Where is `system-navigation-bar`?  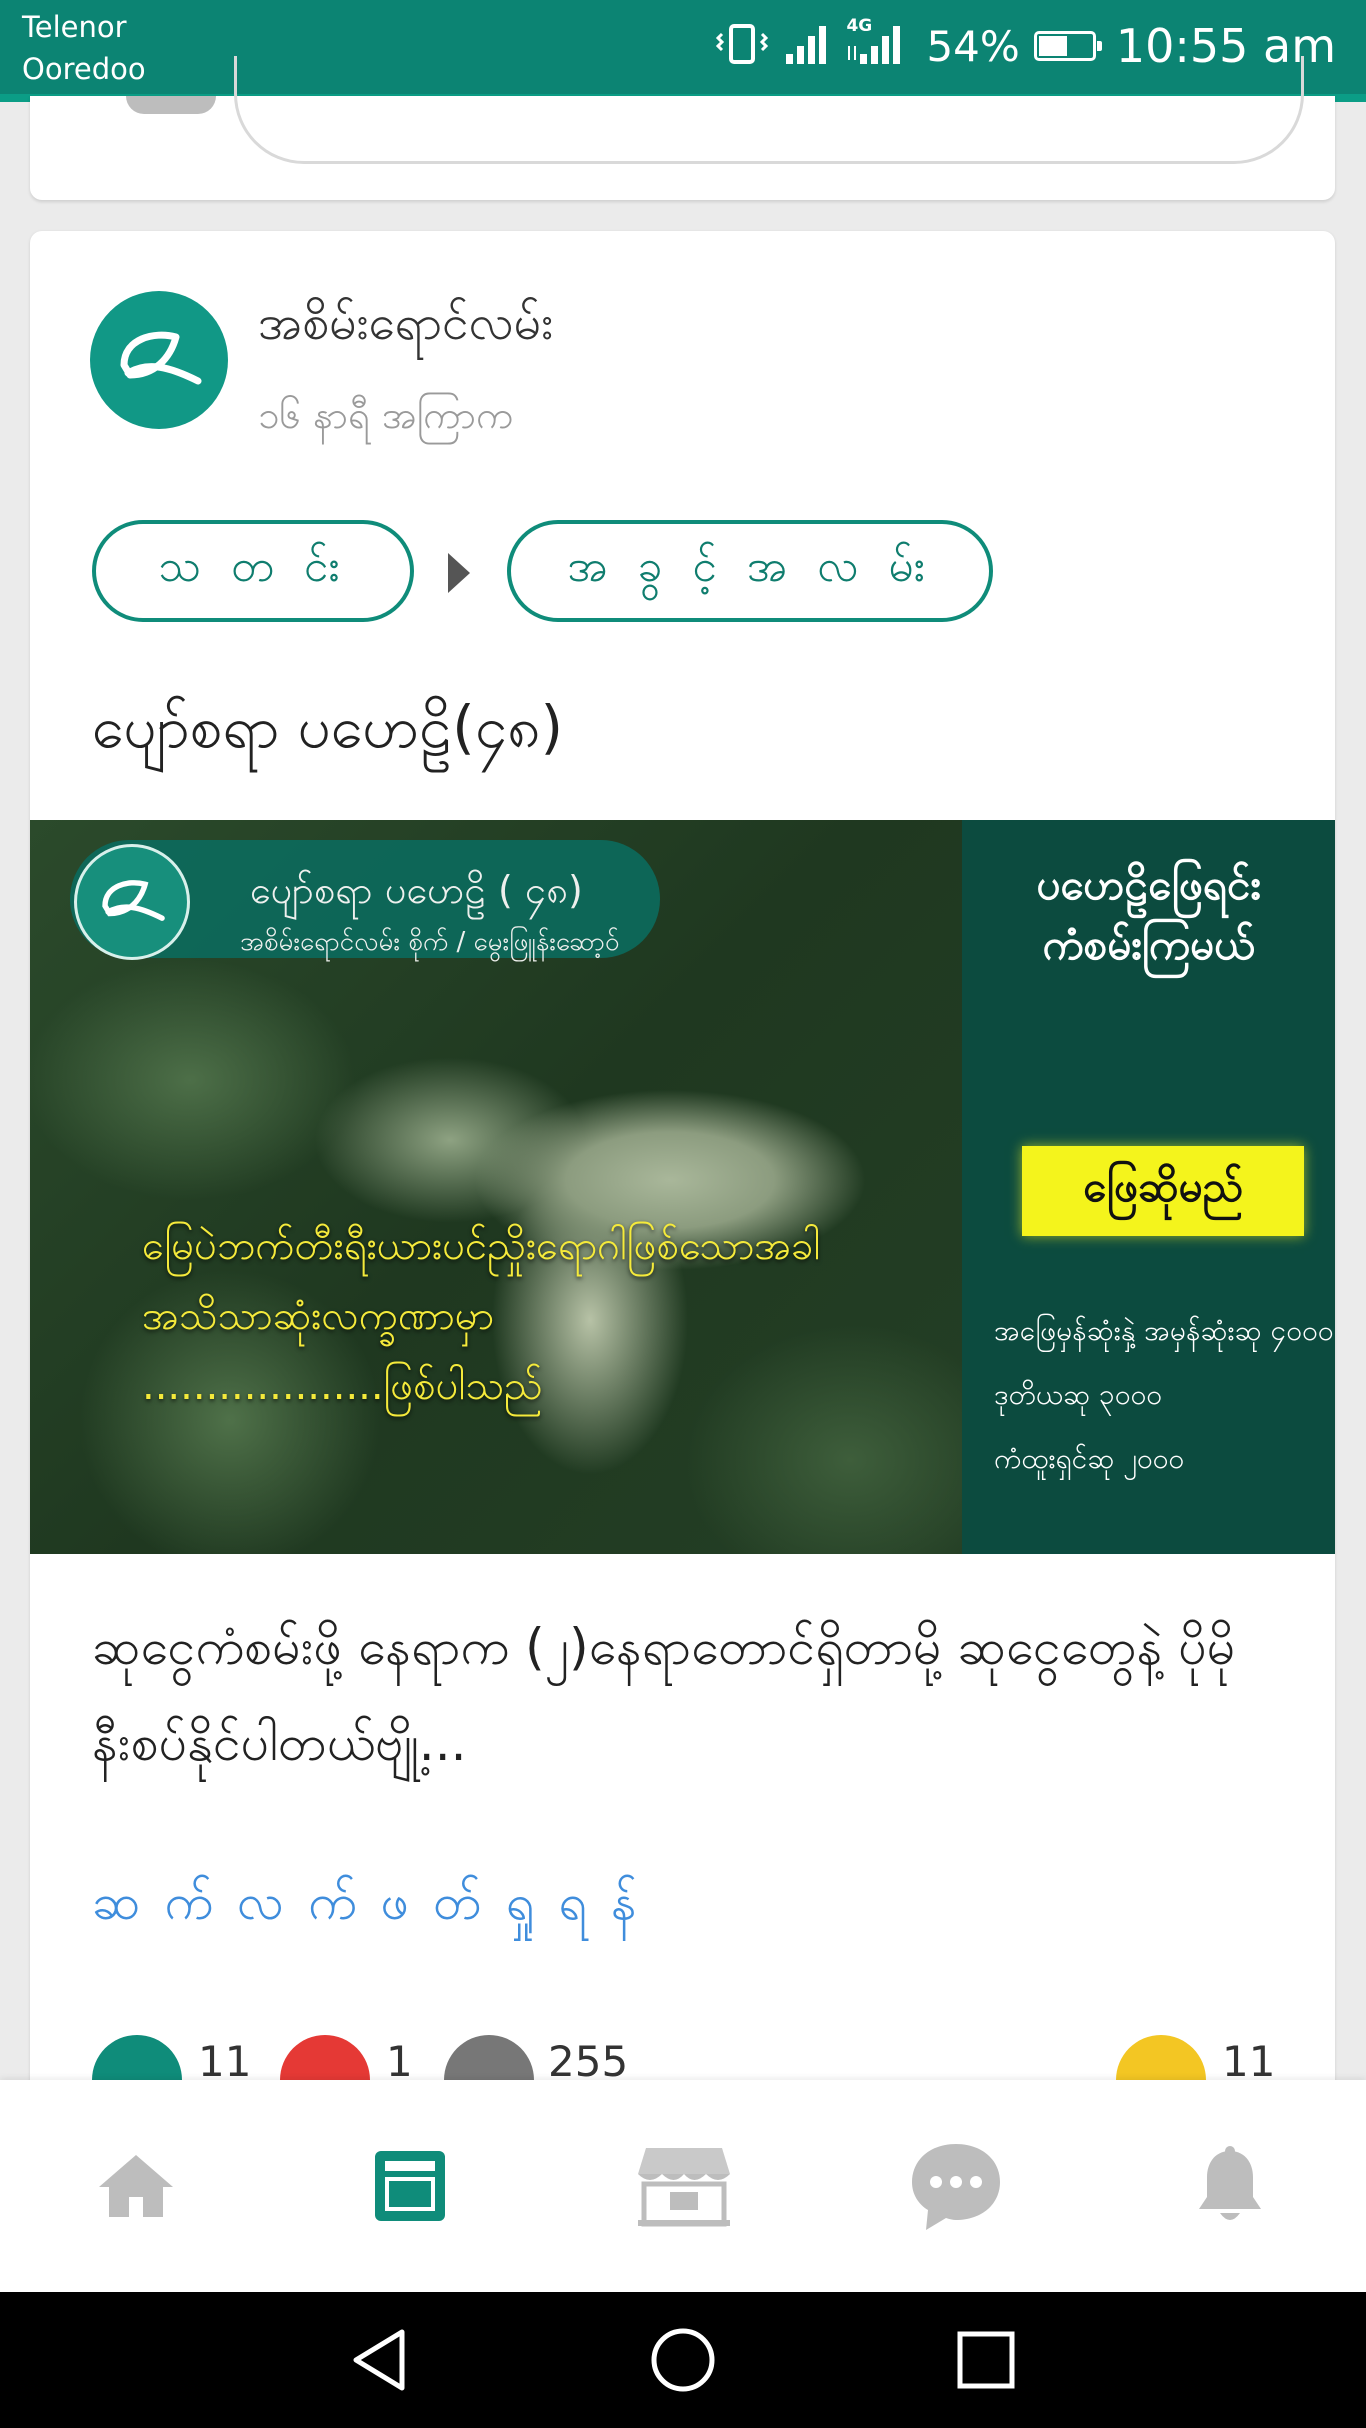
system-navigation-bar is located at coordinates (683, 2360).